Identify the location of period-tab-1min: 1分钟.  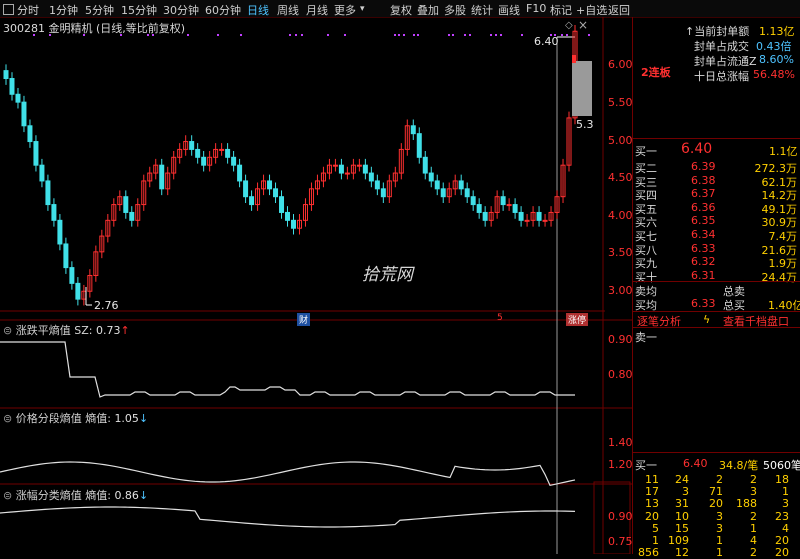
(63, 10).